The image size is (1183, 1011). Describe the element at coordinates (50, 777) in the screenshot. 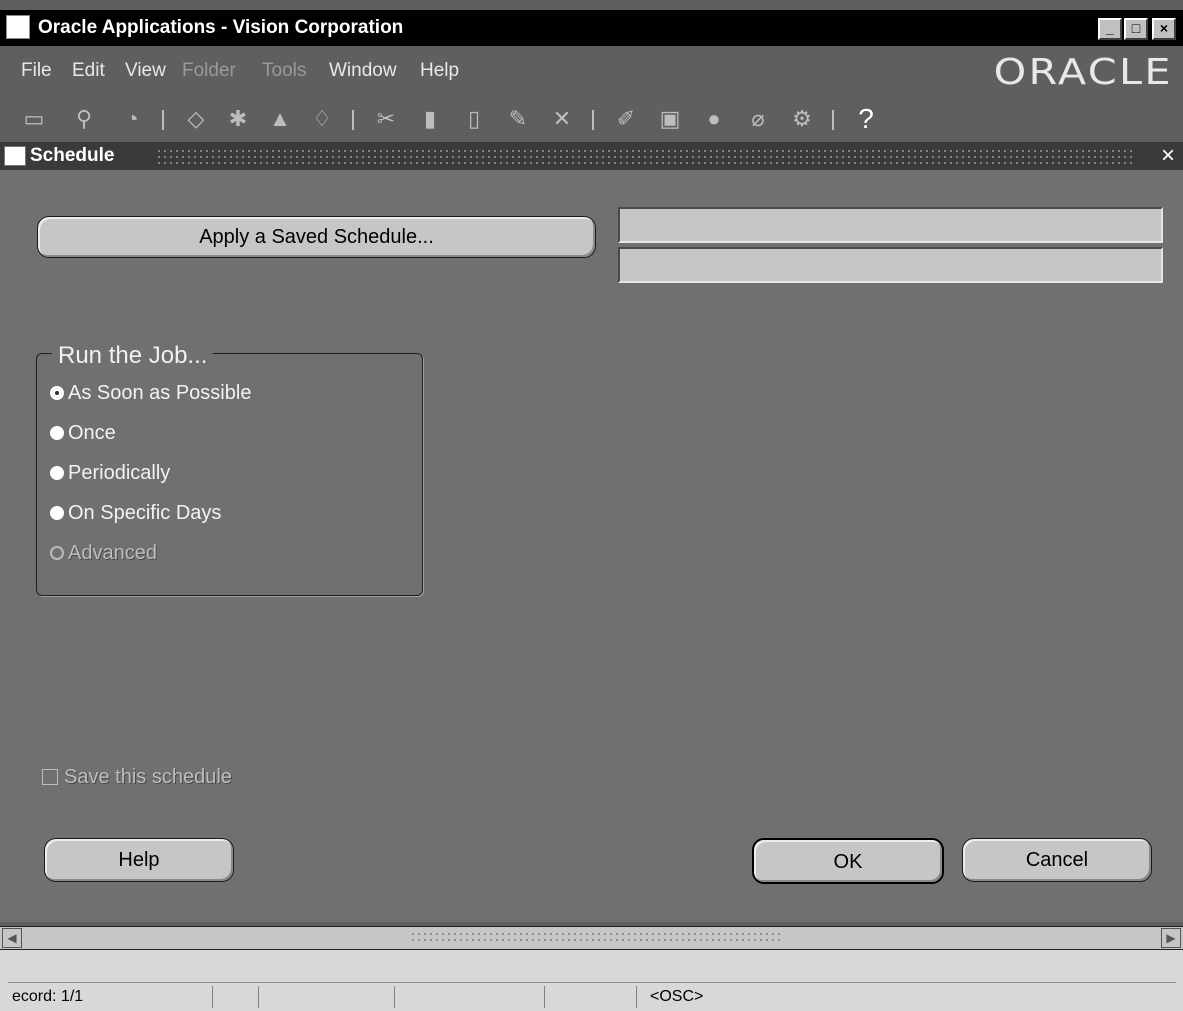

I see `checkbox-icon` at that location.